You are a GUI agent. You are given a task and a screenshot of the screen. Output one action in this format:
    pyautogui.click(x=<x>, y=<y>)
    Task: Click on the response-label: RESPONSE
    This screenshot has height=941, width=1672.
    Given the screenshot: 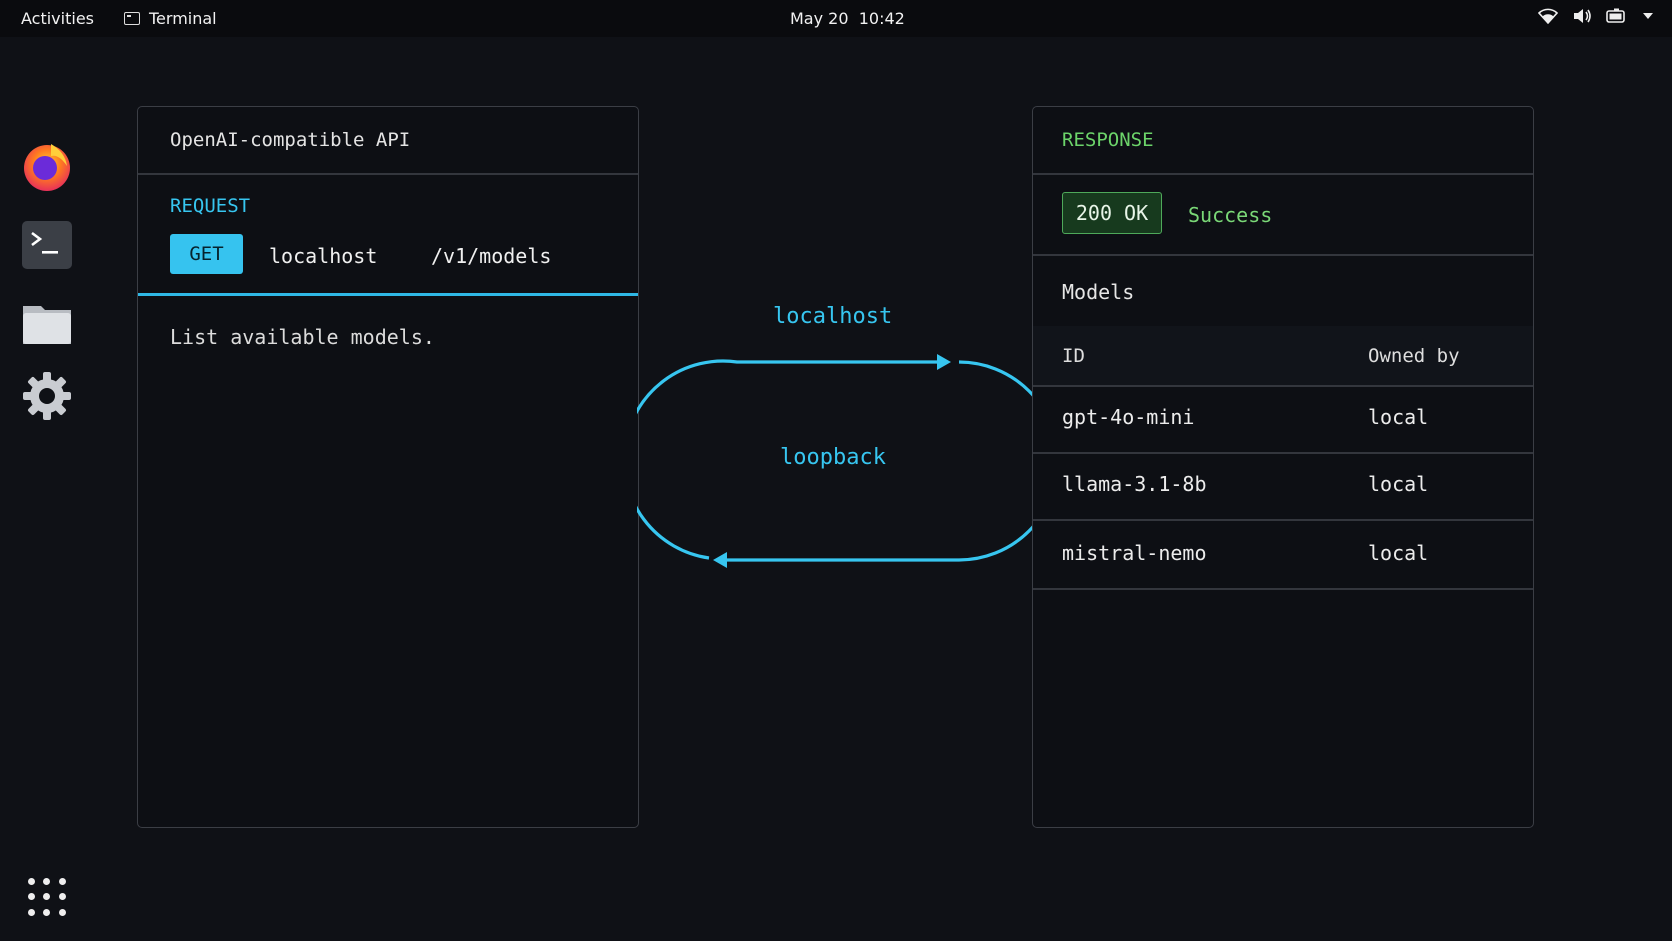 What is the action you would take?
    pyautogui.click(x=1108, y=140)
    